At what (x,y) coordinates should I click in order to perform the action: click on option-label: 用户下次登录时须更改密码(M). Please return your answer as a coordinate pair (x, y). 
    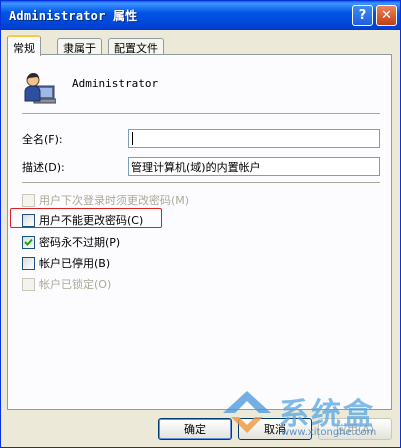
    Looking at the image, I should click on (114, 200).